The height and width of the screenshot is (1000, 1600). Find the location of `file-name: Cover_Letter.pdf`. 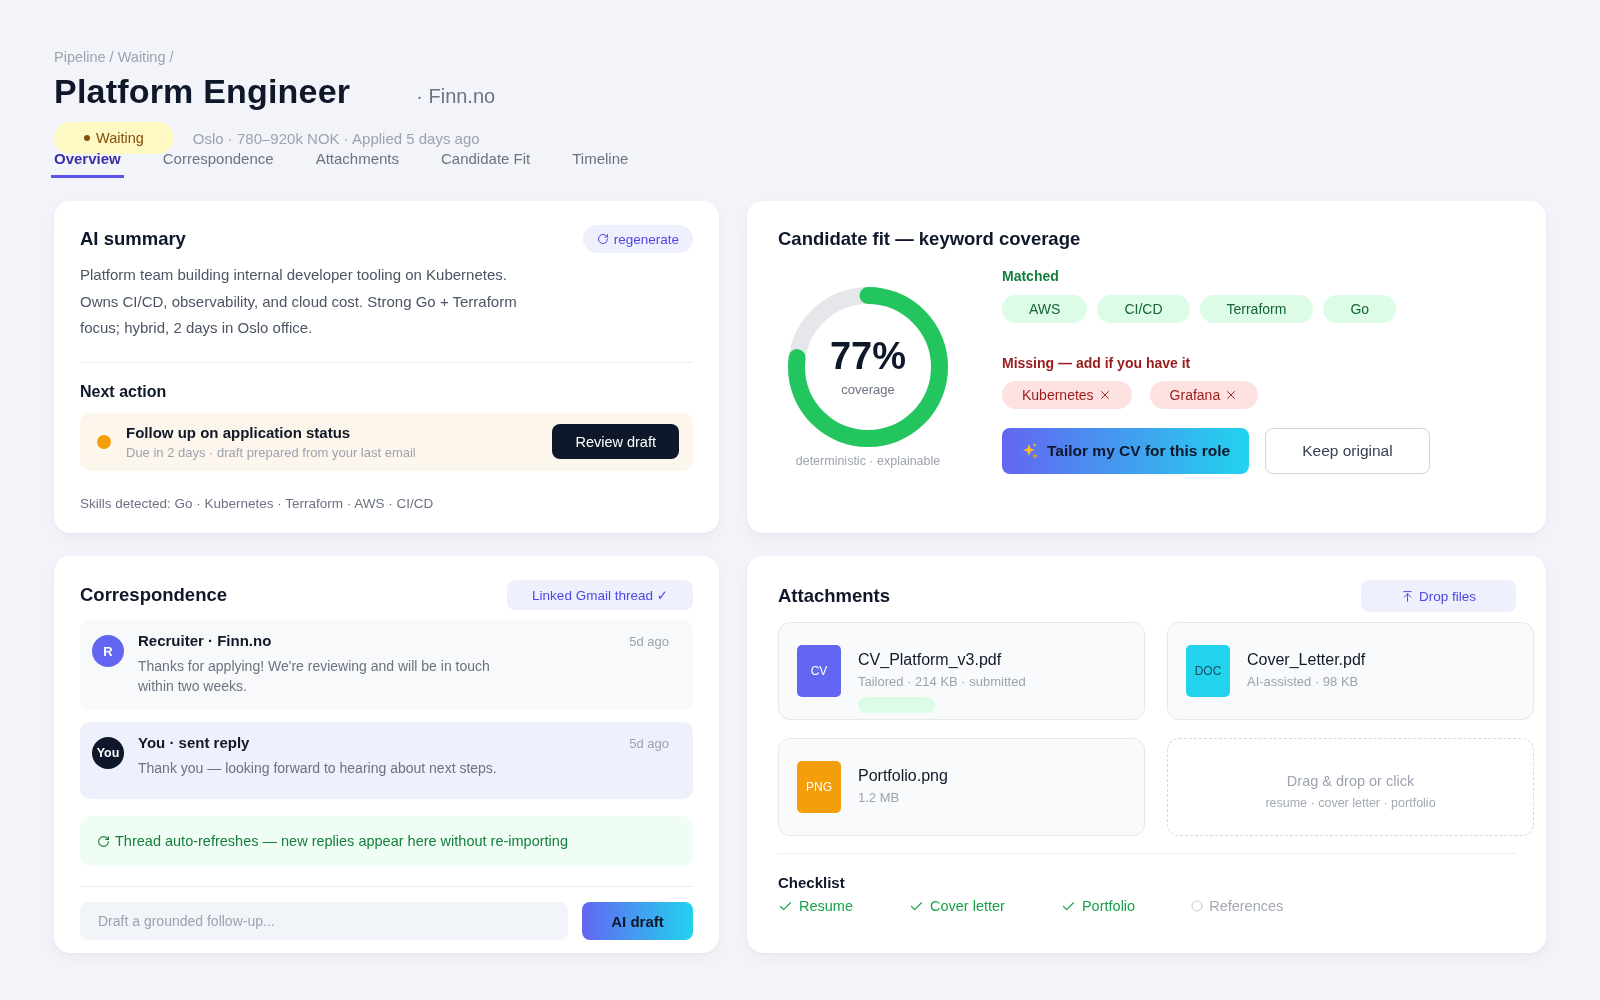

file-name: Cover_Letter.pdf is located at coordinates (1306, 660).